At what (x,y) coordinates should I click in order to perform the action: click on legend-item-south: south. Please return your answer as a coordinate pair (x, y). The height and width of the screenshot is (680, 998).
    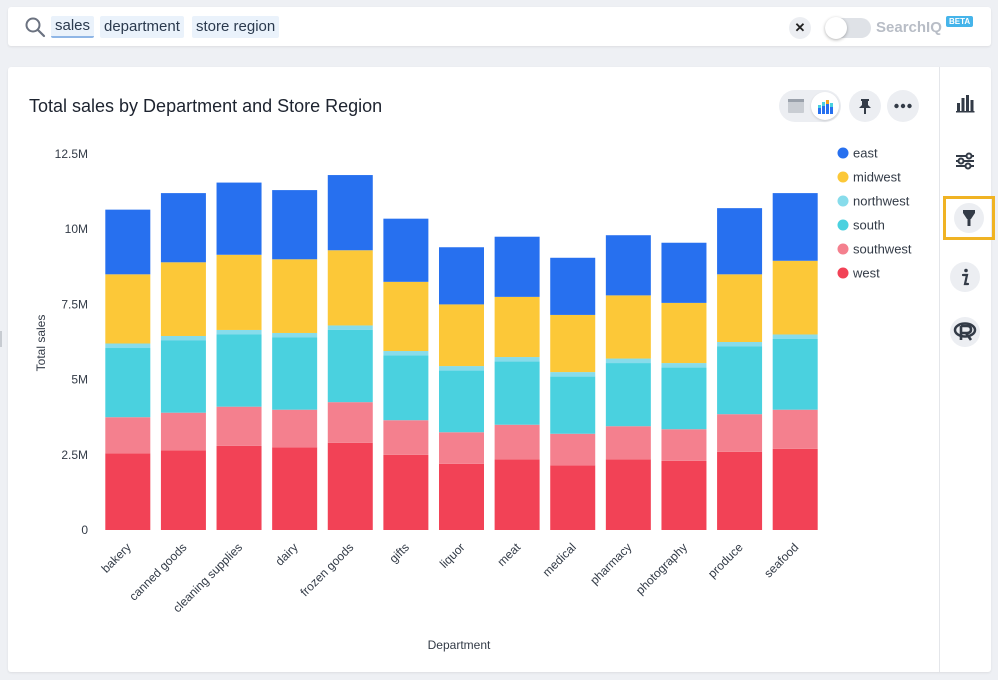
    Looking at the image, I should click on (869, 225).